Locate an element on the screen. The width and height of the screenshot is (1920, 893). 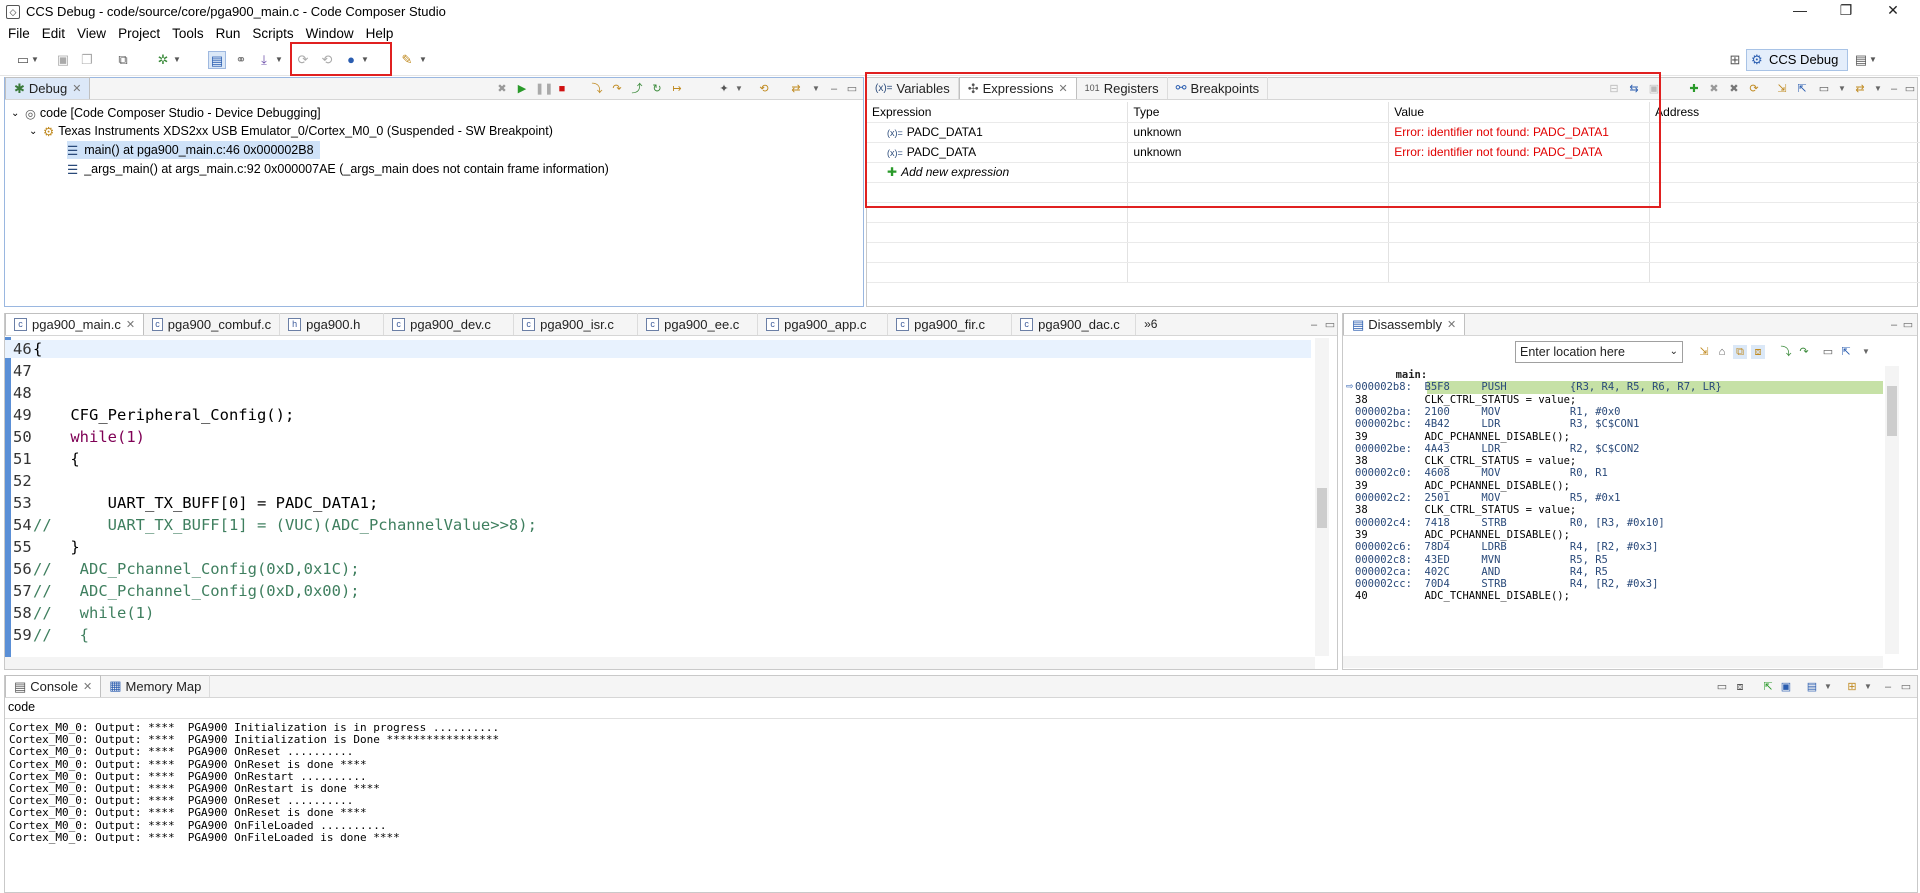
tab-debug: ✱ Debug ✕ is located at coordinates (48, 88).